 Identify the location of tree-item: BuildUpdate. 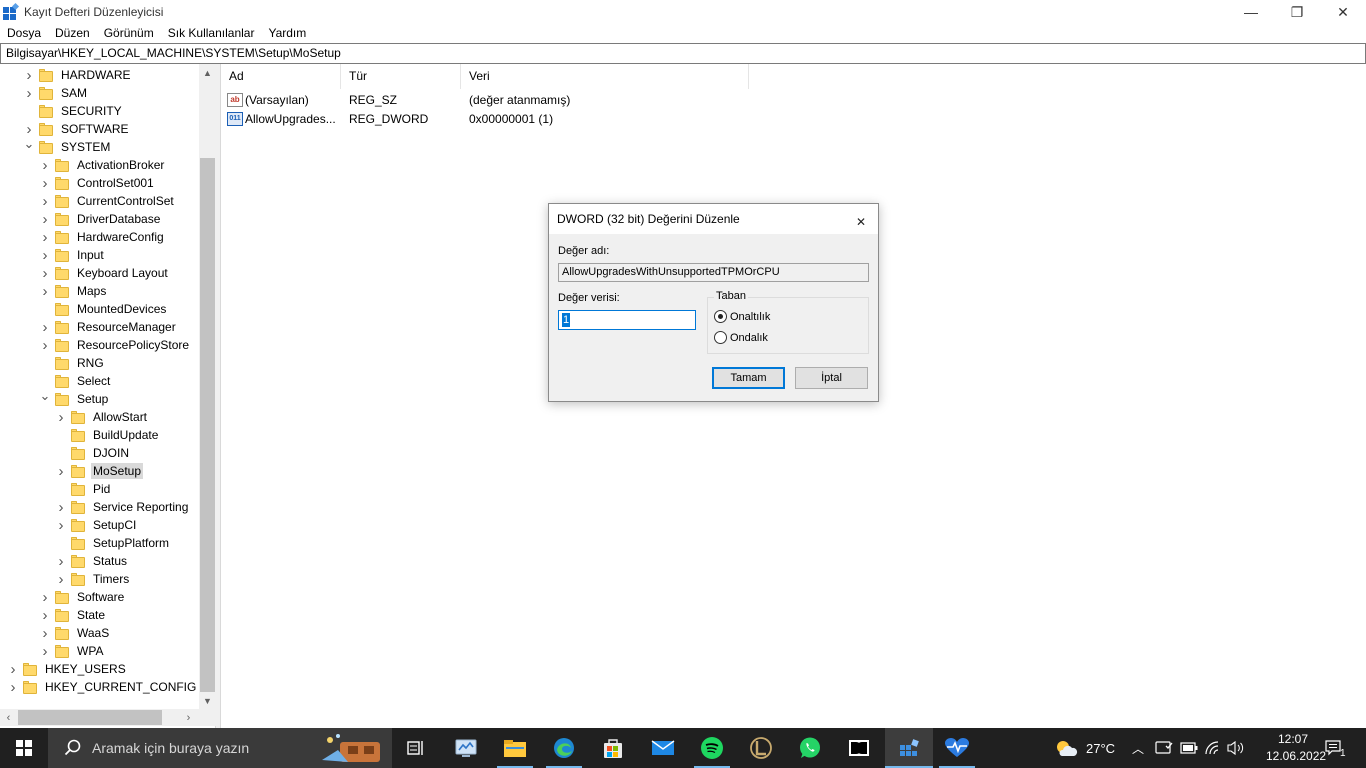
(107, 435).